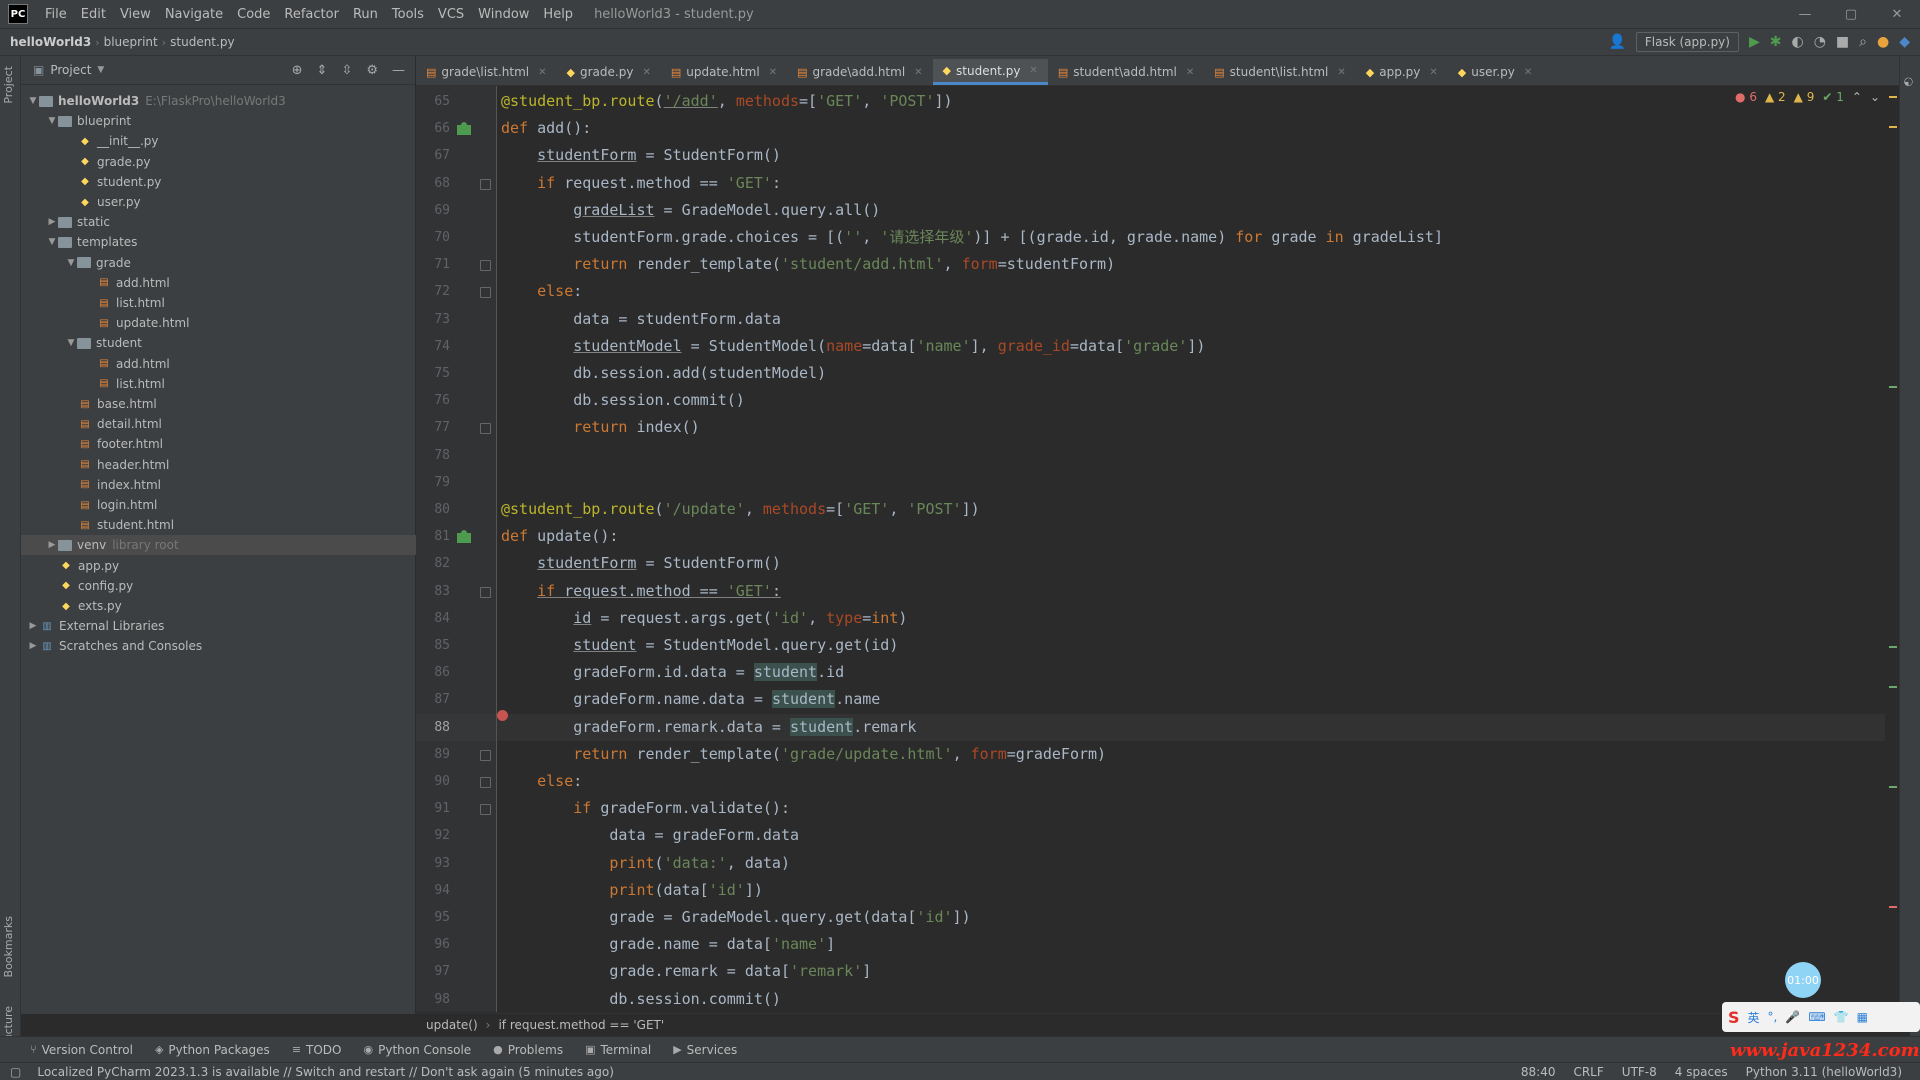  What do you see at coordinates (581, 1025) in the screenshot?
I see `breadcrumb-condition: if request.method == 'GET'` at bounding box center [581, 1025].